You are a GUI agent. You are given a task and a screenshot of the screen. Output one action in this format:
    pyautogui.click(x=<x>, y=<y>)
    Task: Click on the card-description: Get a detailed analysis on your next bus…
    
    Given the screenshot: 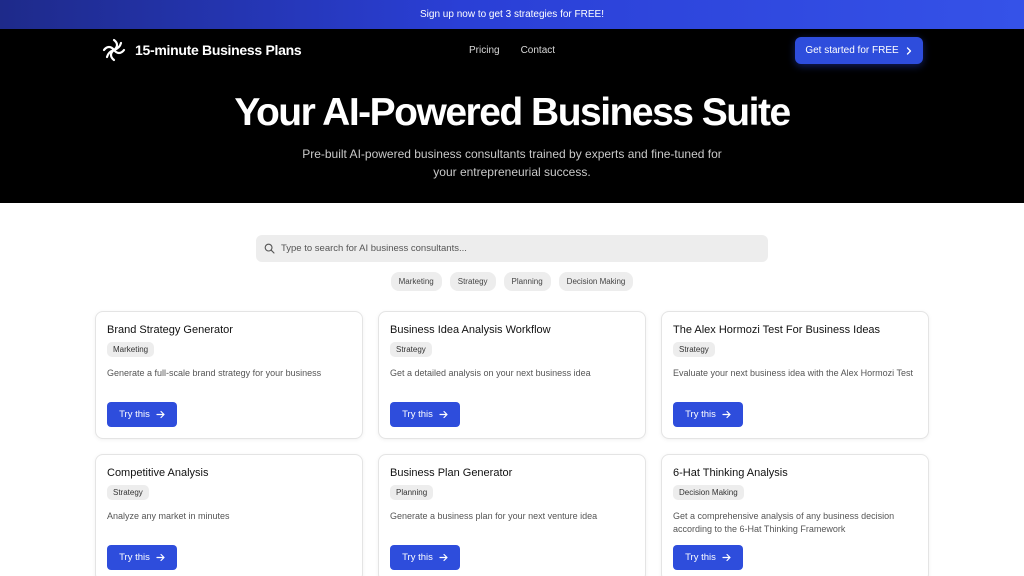 What is the action you would take?
    pyautogui.click(x=490, y=373)
    